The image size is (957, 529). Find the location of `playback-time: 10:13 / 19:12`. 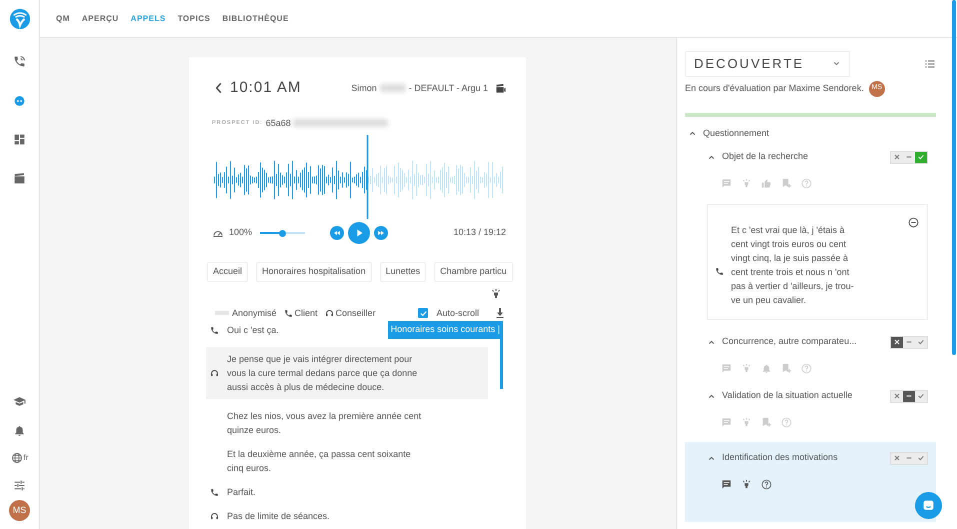

playback-time: 10:13 / 19:12 is located at coordinates (479, 233).